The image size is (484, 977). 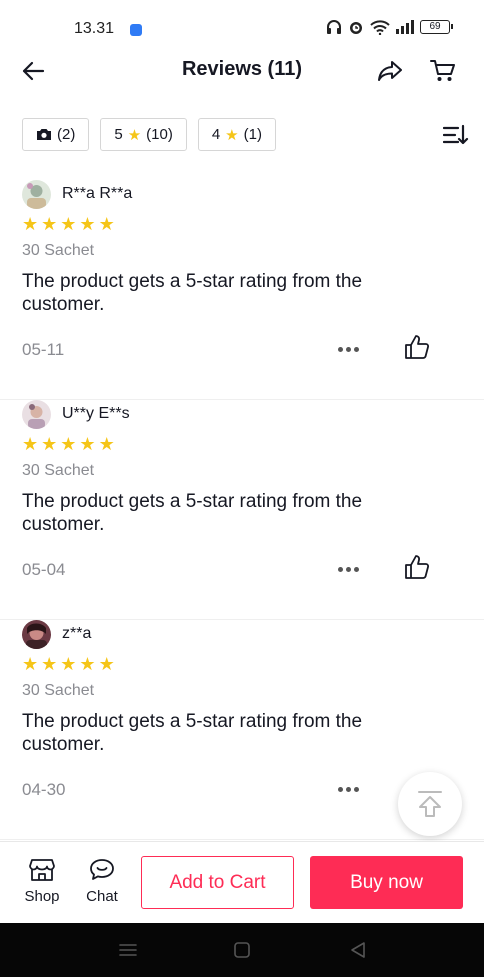 I want to click on filter-4-count: (1), so click(x=252, y=134).